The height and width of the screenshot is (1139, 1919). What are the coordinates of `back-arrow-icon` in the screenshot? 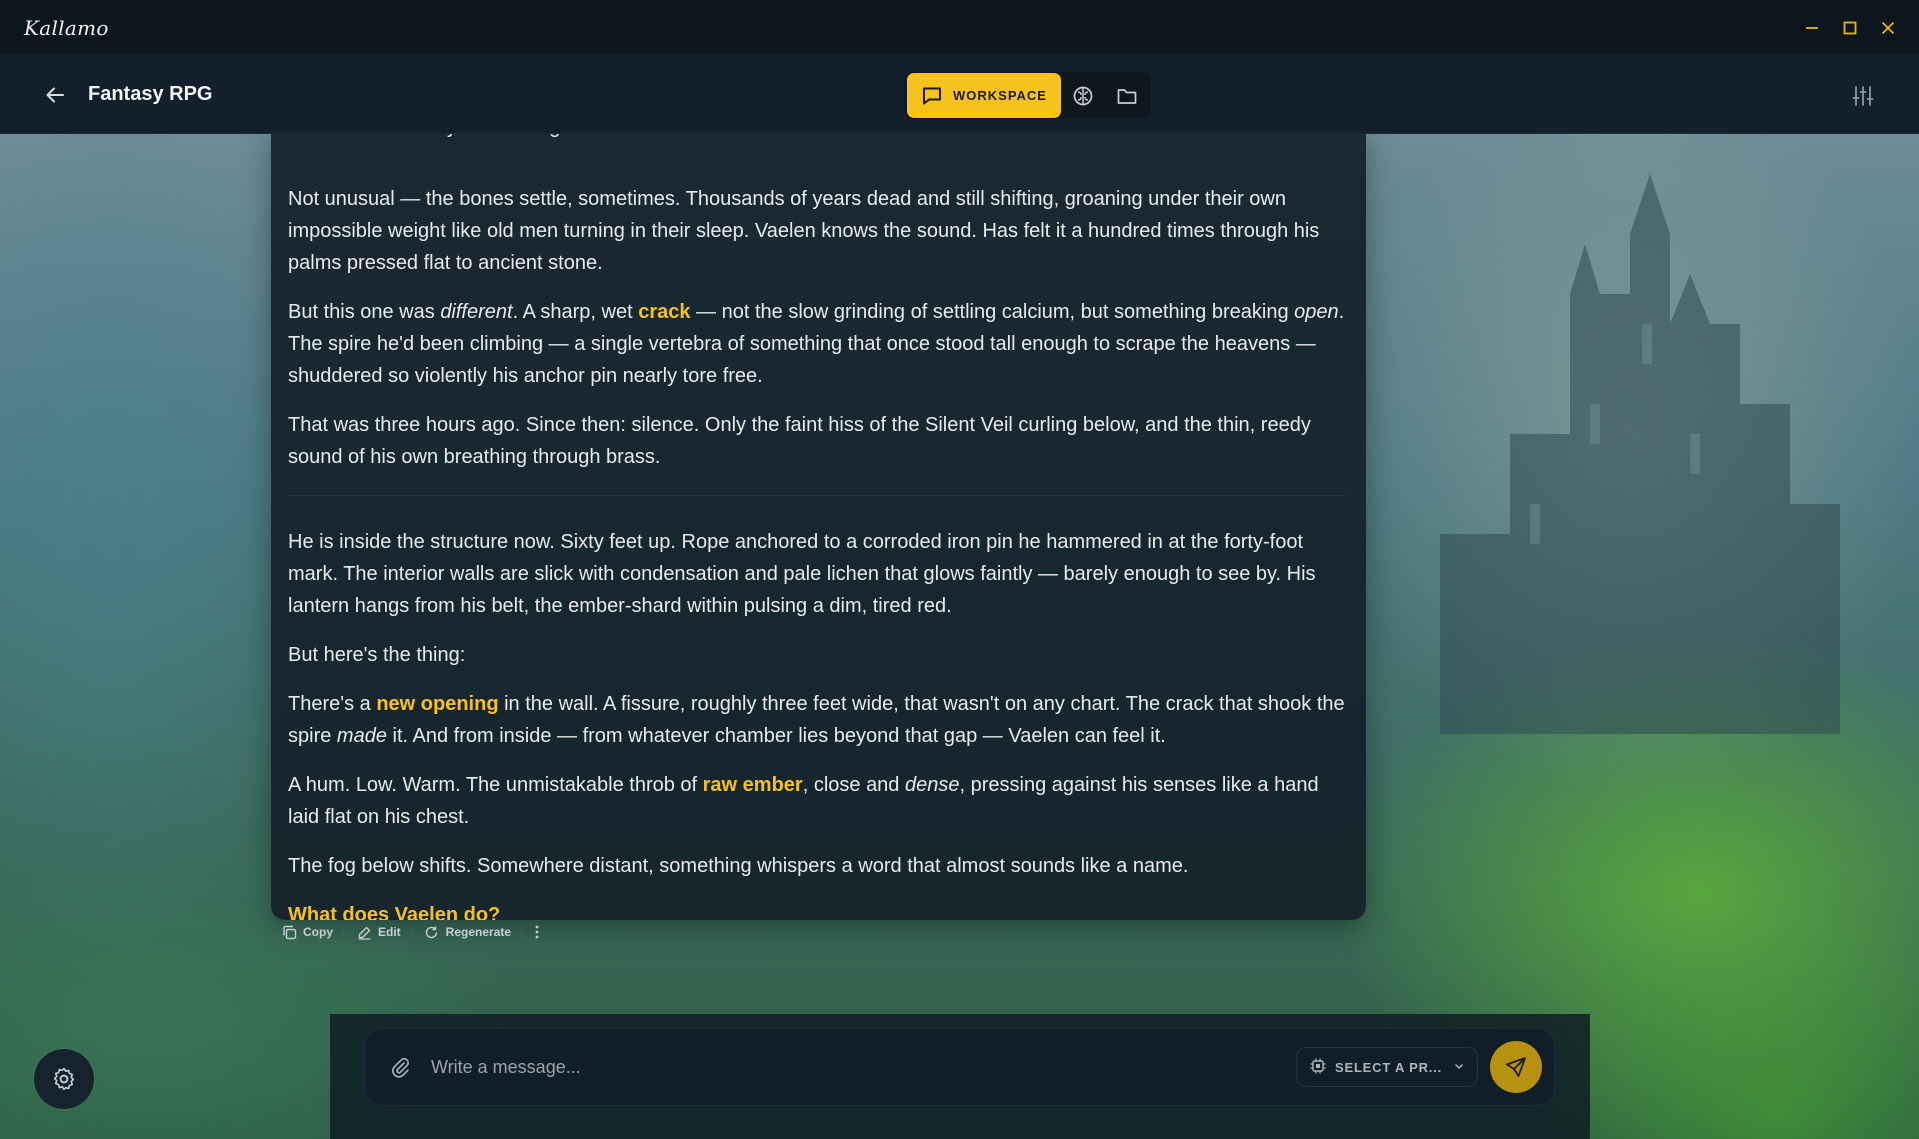 It's located at (55, 95).